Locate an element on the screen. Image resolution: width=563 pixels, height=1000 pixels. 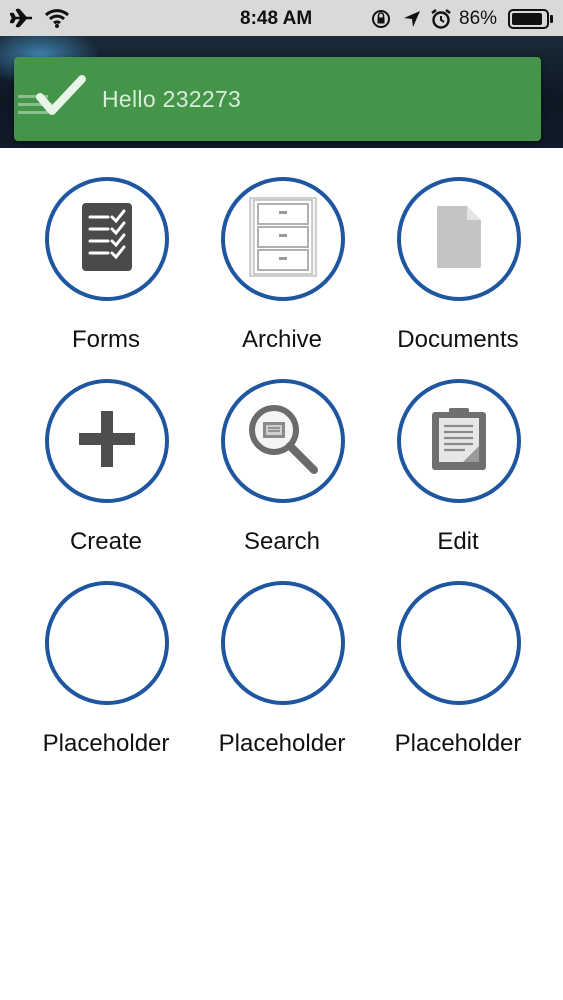
header: Hello 232273 is located at coordinates (281, 92).